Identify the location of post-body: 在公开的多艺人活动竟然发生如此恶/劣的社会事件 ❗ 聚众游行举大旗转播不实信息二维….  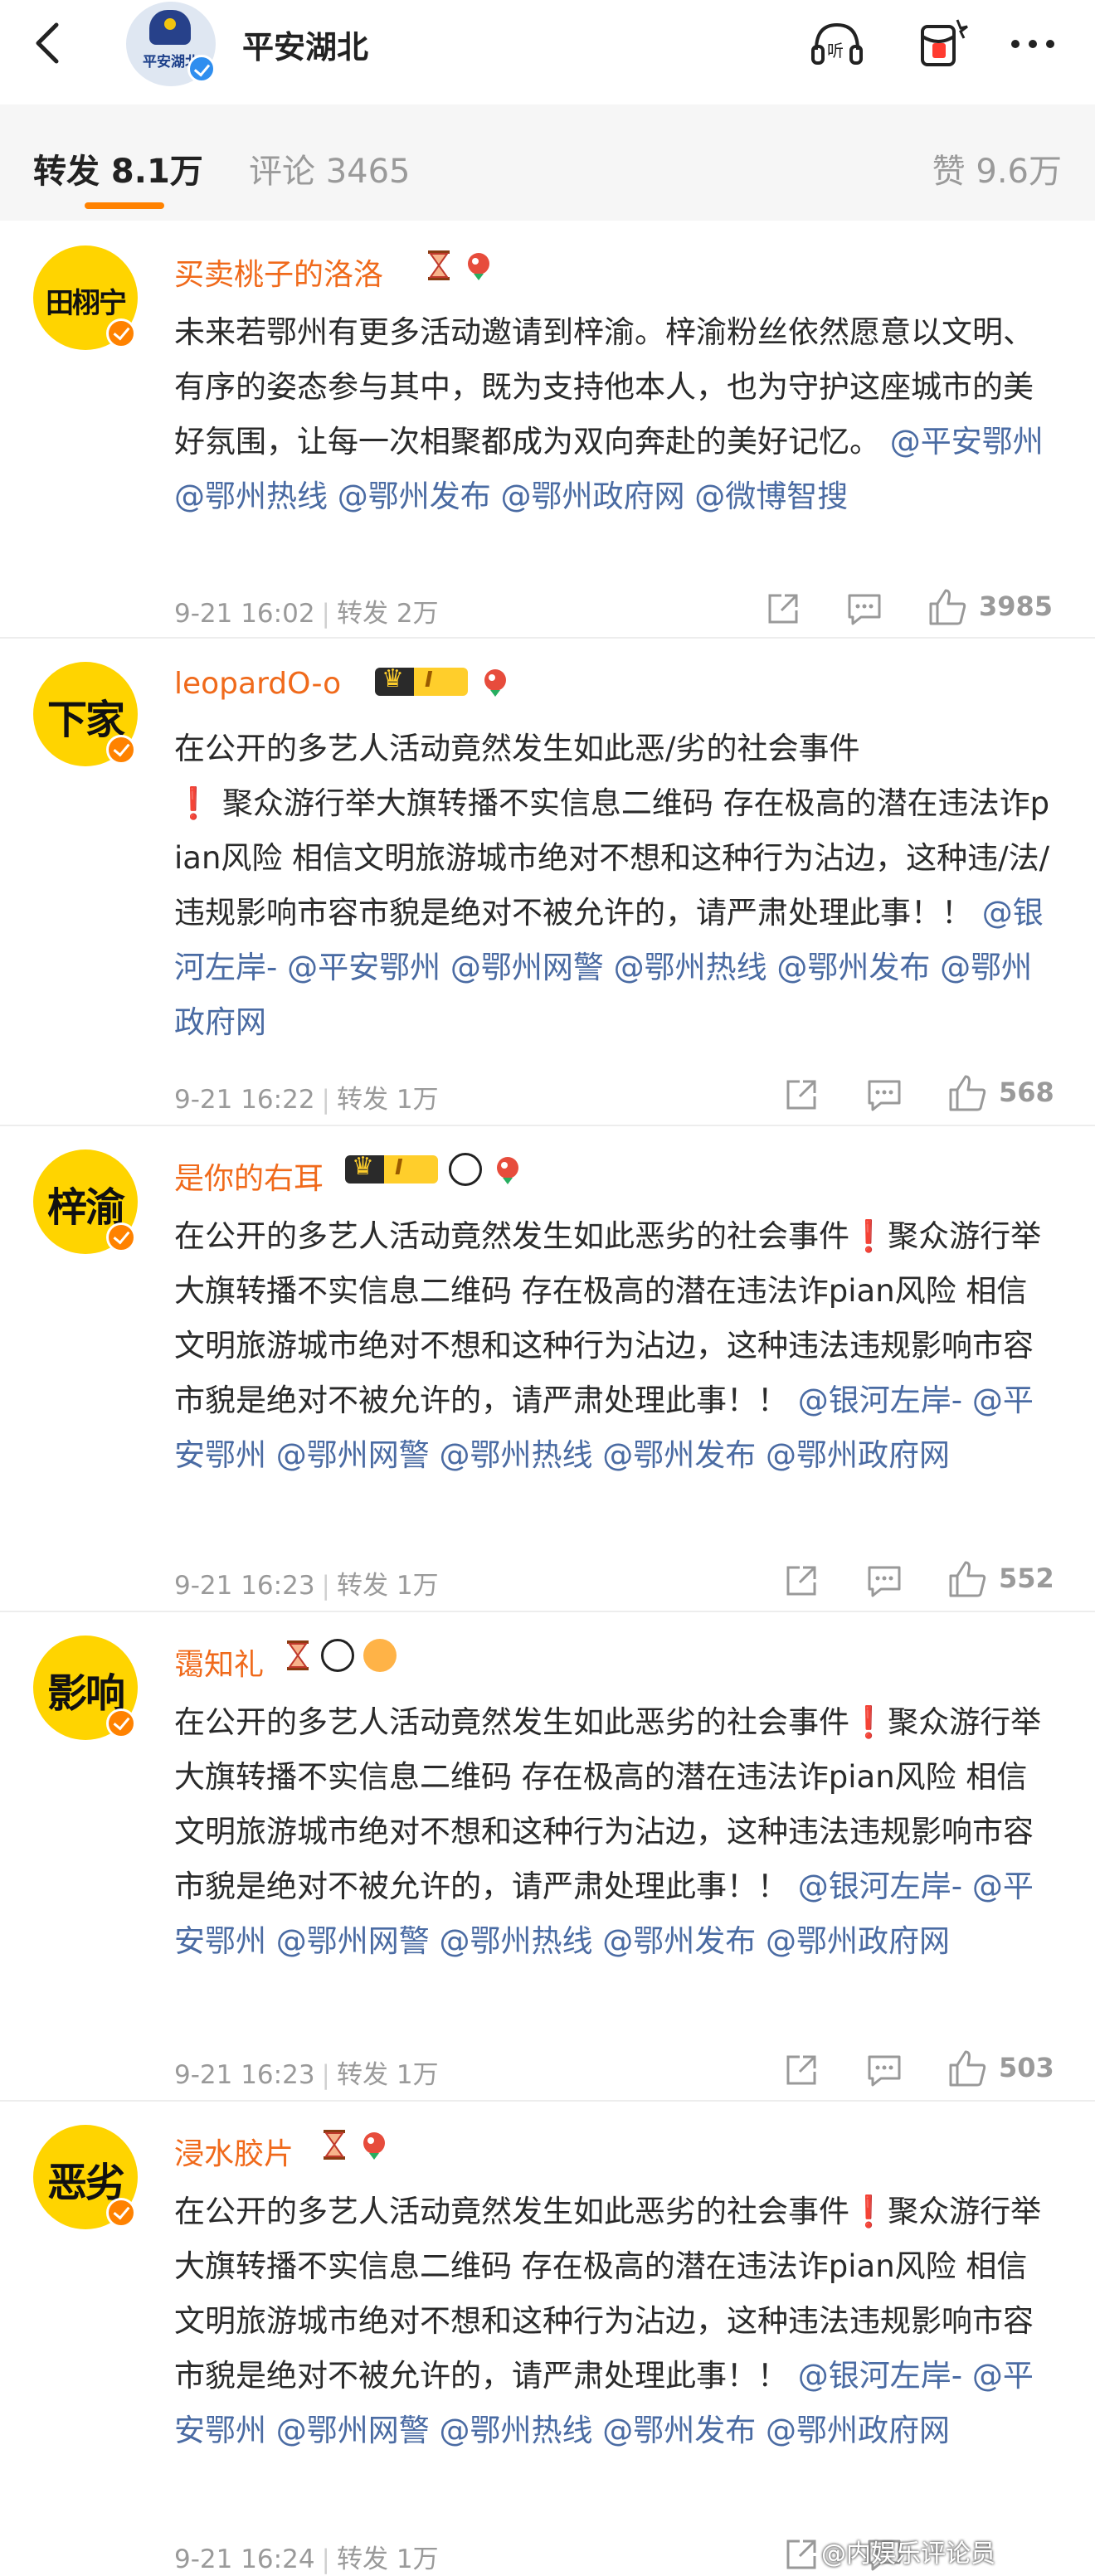
(614, 886).